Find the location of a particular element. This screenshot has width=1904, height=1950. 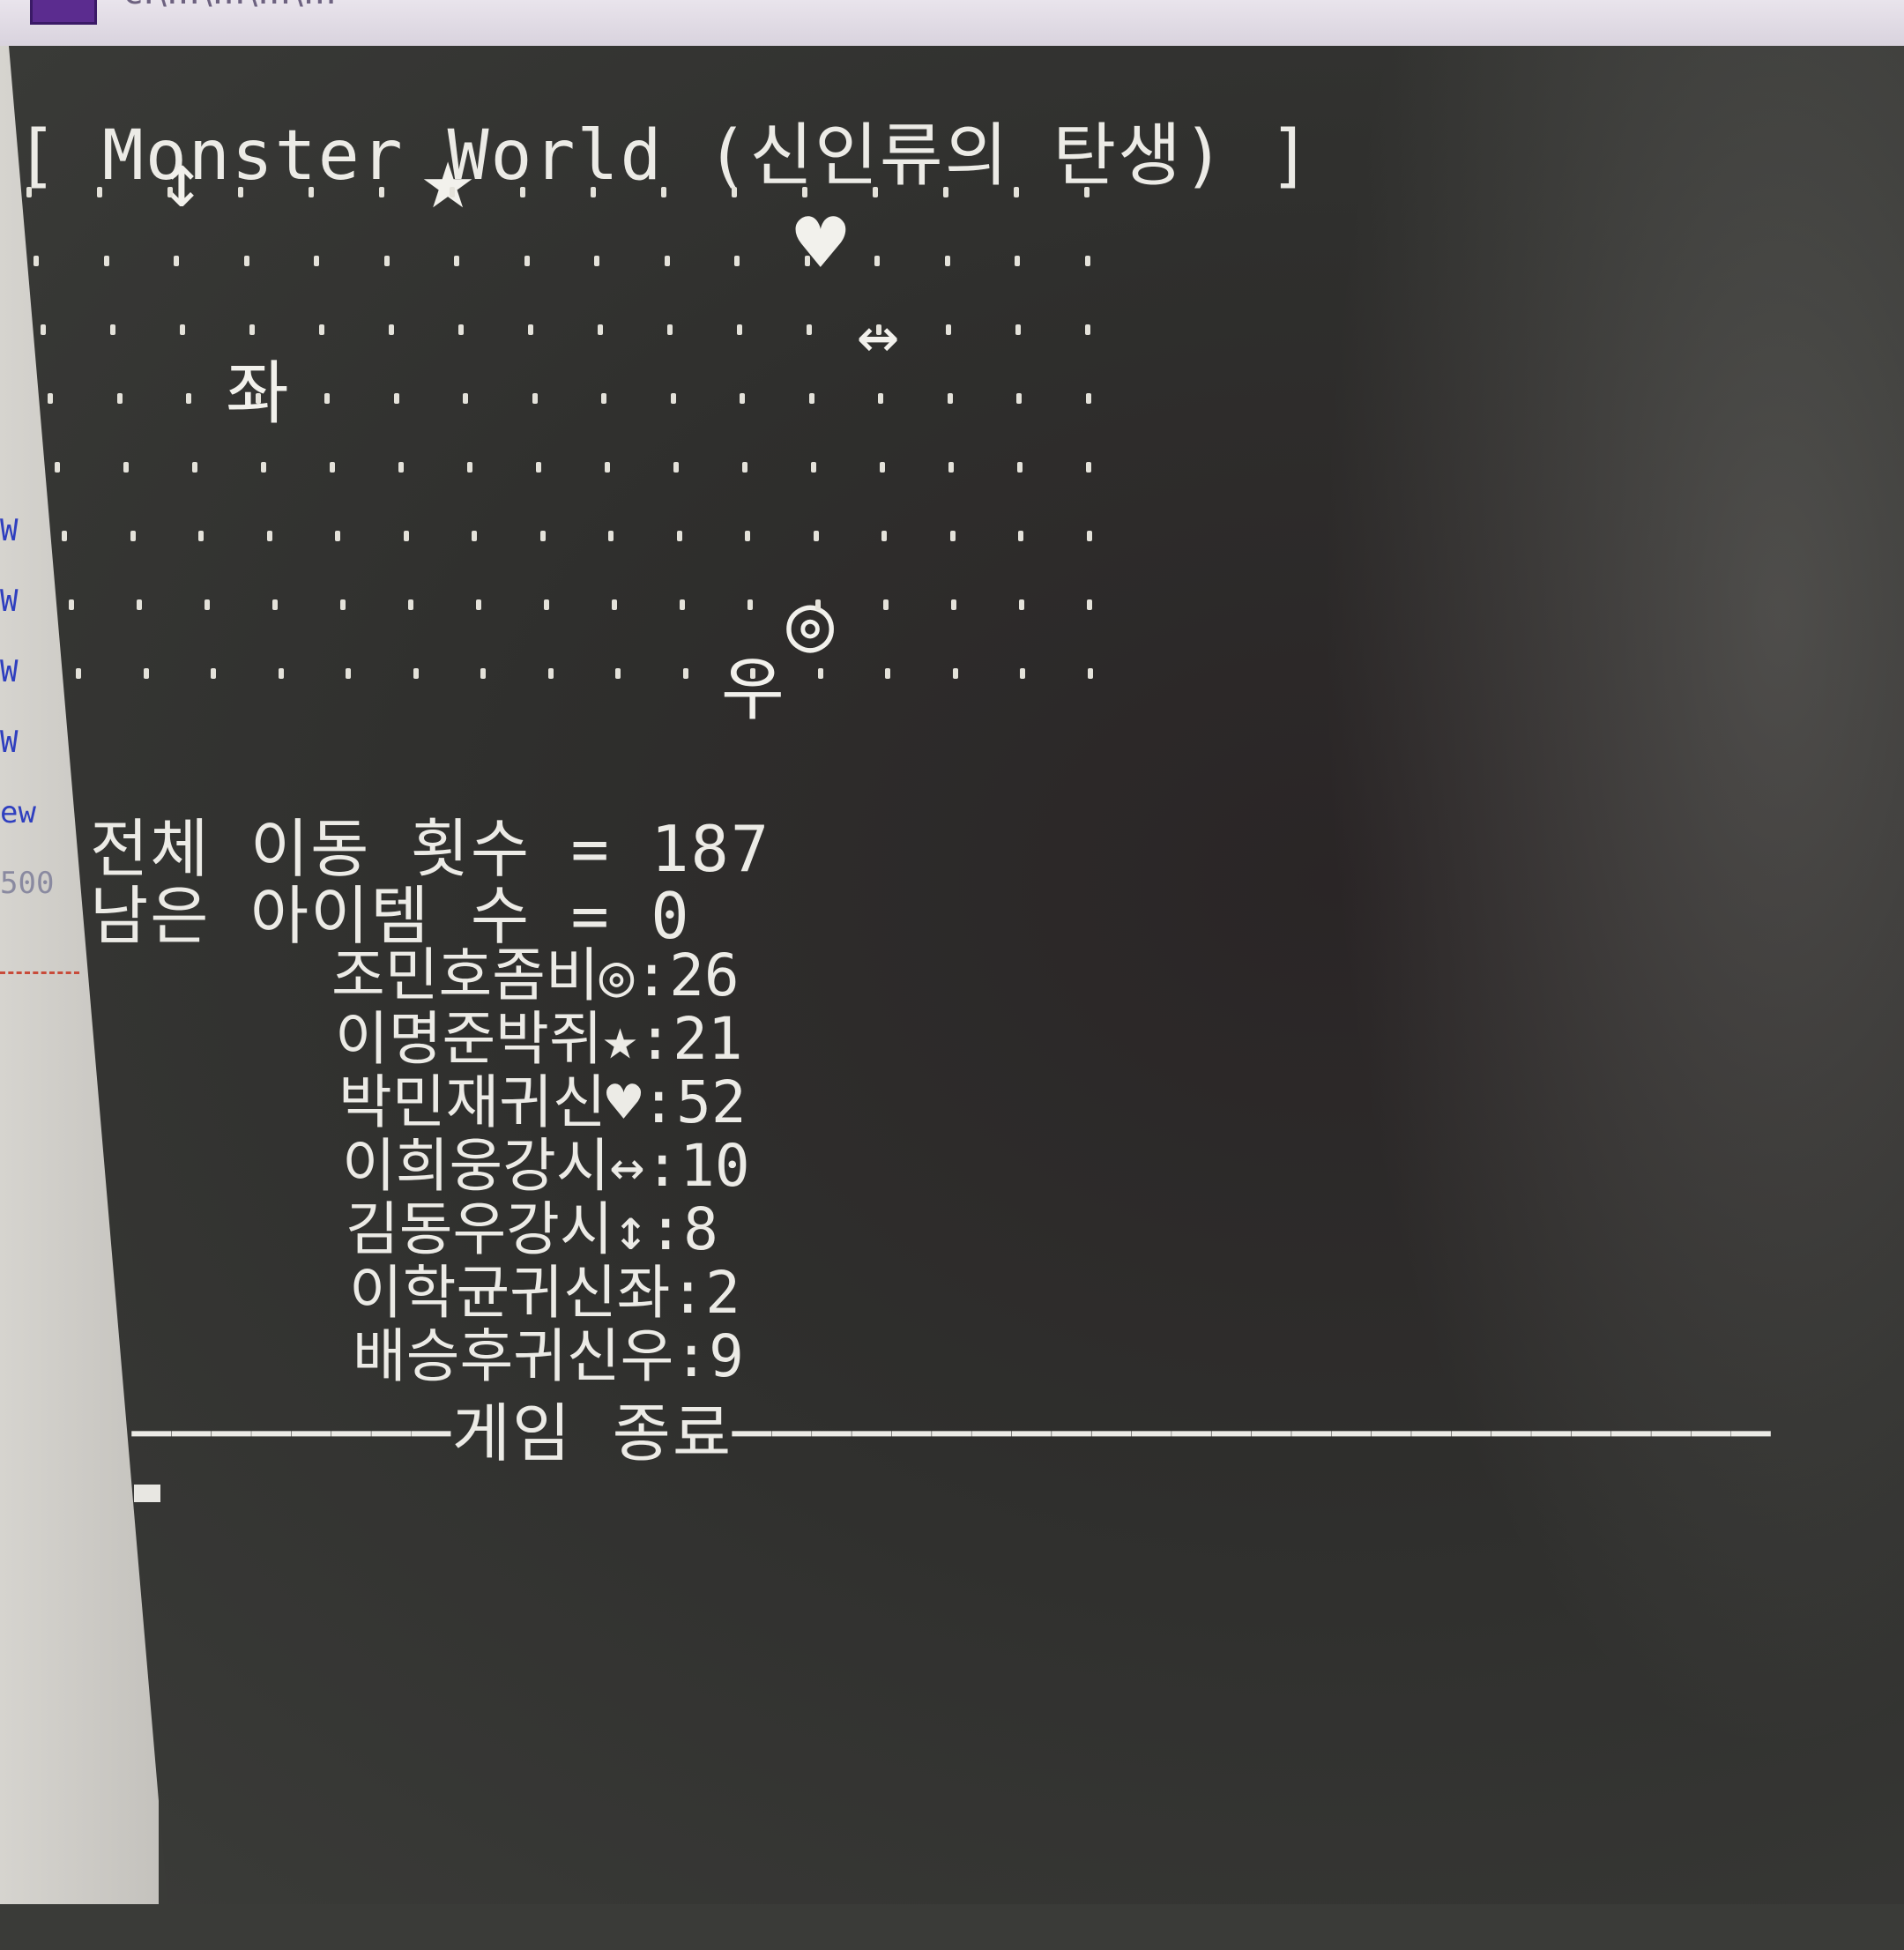

monster-symbol: ♥ is located at coordinates (624, 1102).